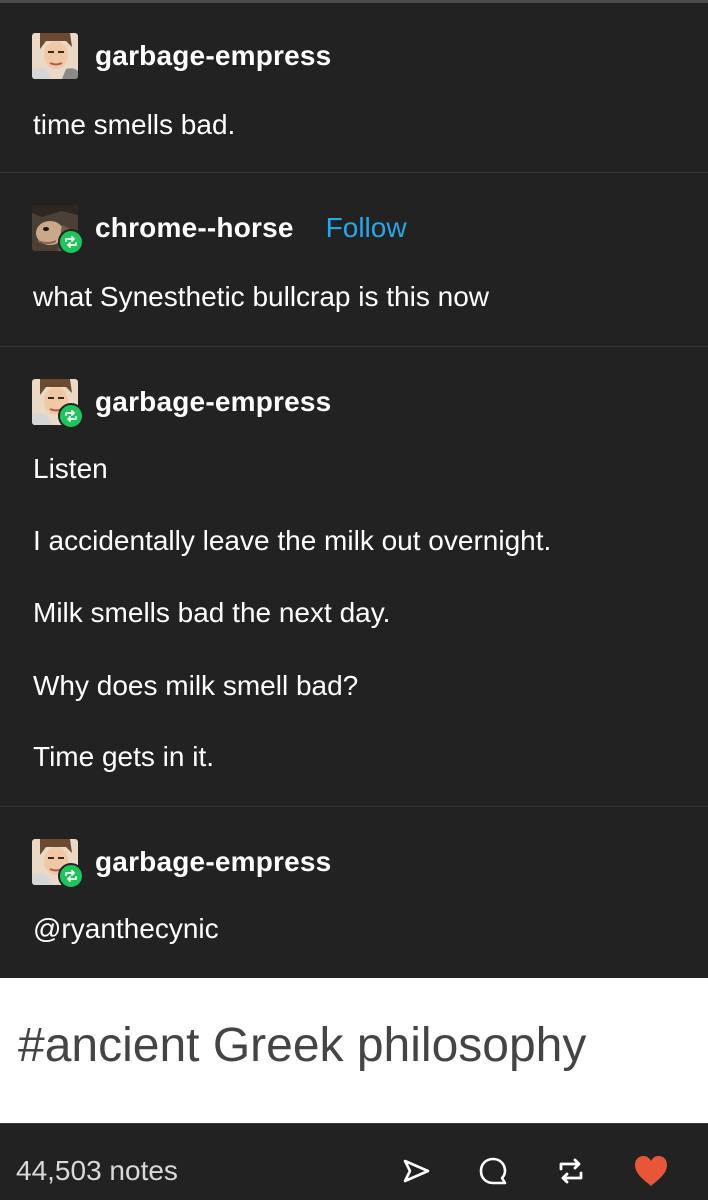 This screenshot has width=708, height=1200. What do you see at coordinates (366, 228) in the screenshot?
I see `follow-button: Follow` at bounding box center [366, 228].